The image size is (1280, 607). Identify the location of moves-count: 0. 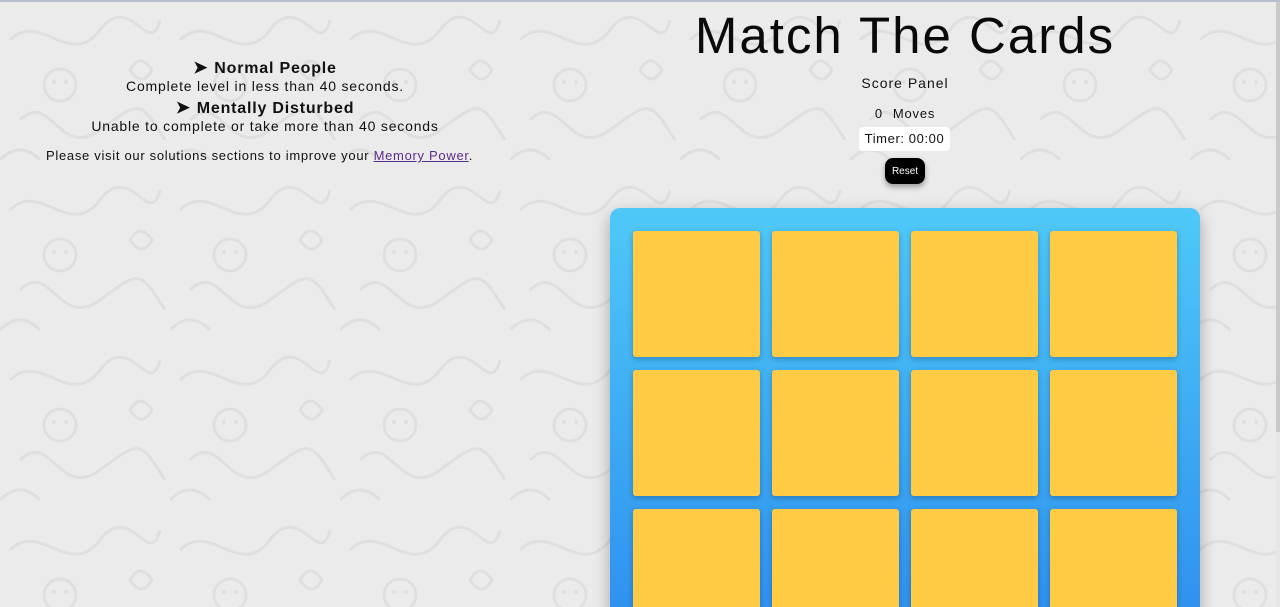
(878, 113).